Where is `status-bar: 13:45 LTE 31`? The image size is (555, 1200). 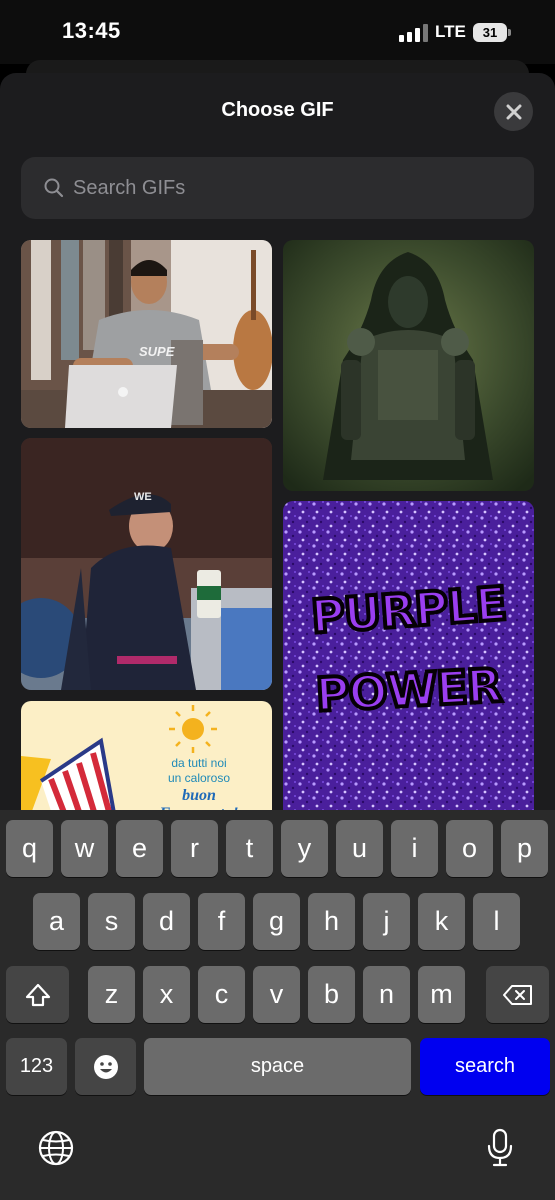
status-bar: 13:45 LTE 31 is located at coordinates (277, 32).